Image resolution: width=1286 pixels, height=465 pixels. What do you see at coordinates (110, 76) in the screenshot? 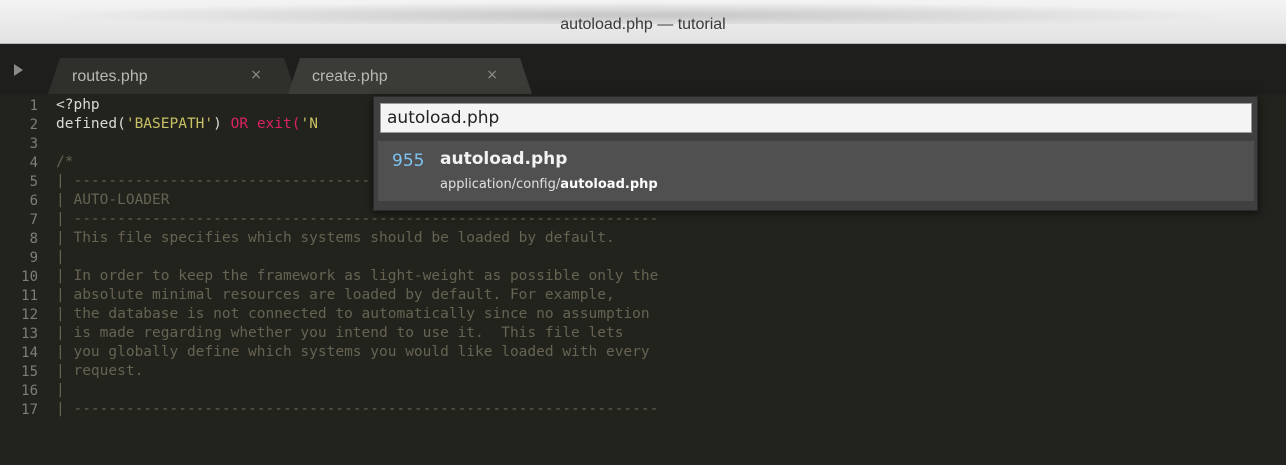
I see `tab-label: routes.php` at bounding box center [110, 76].